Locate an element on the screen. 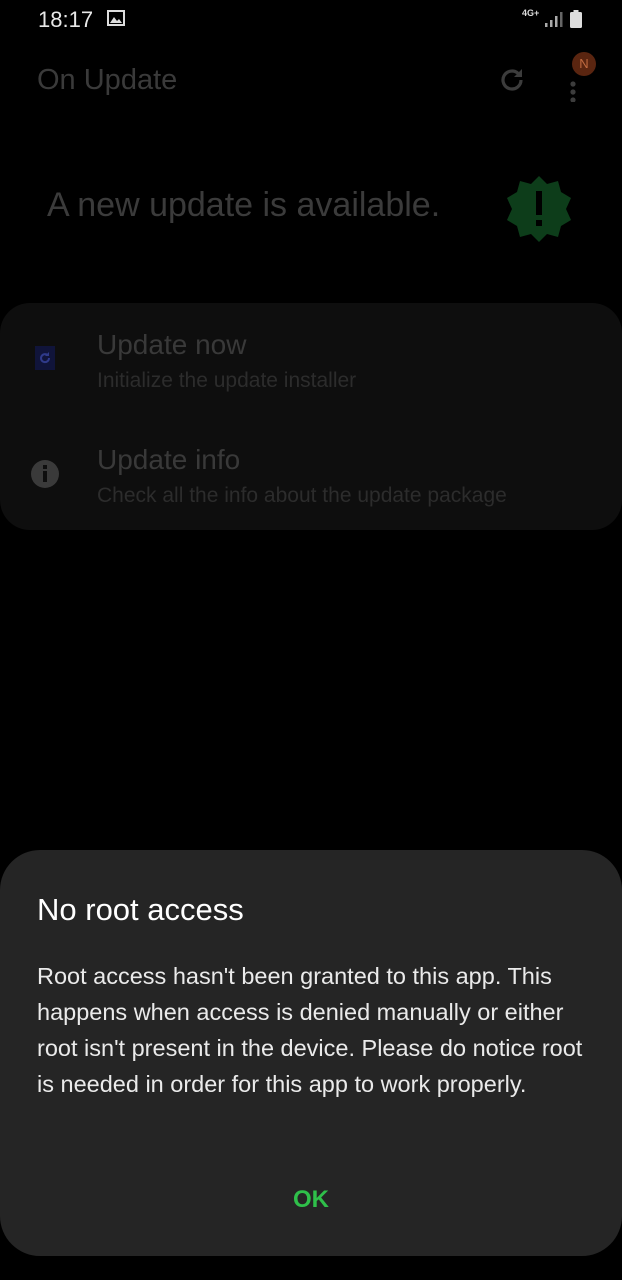 The height and width of the screenshot is (1280, 622). battery-icon is located at coordinates (576, 19).